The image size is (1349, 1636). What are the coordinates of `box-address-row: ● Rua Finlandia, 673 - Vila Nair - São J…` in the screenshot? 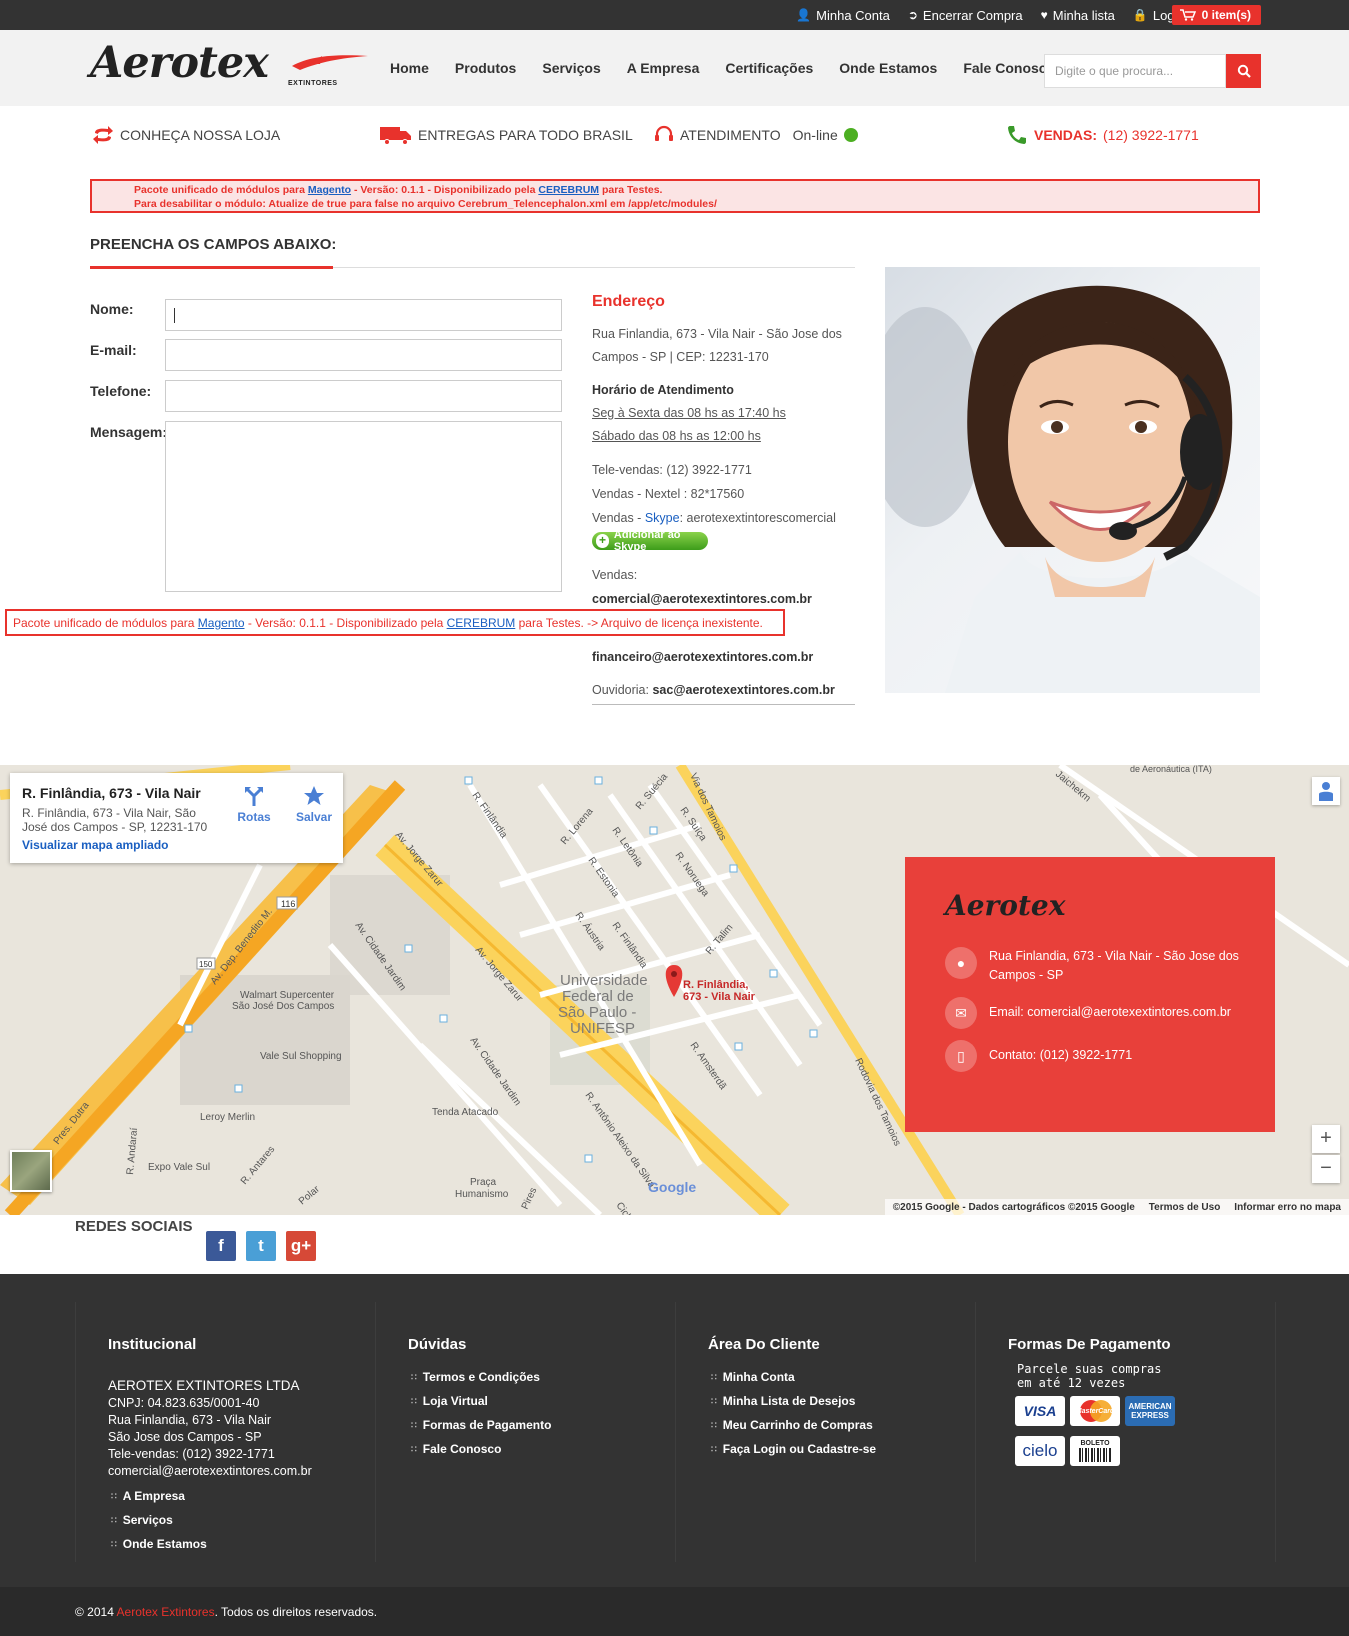 It's located at (1100, 966).